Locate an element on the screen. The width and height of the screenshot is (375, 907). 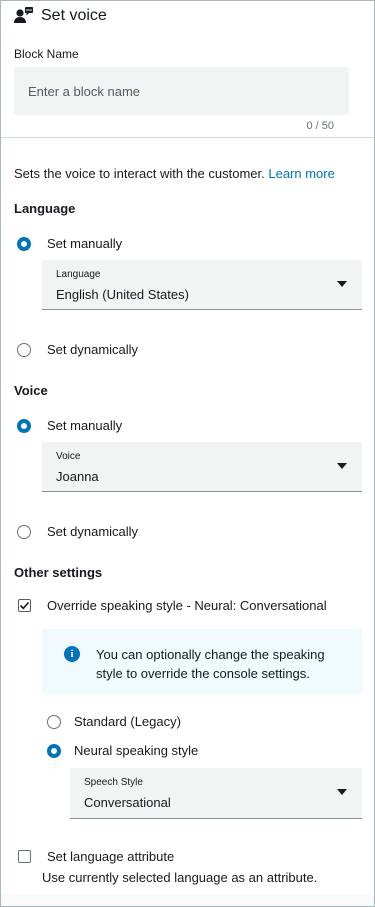
speech-style-select: Speech Style Conversational is located at coordinates (216, 793).